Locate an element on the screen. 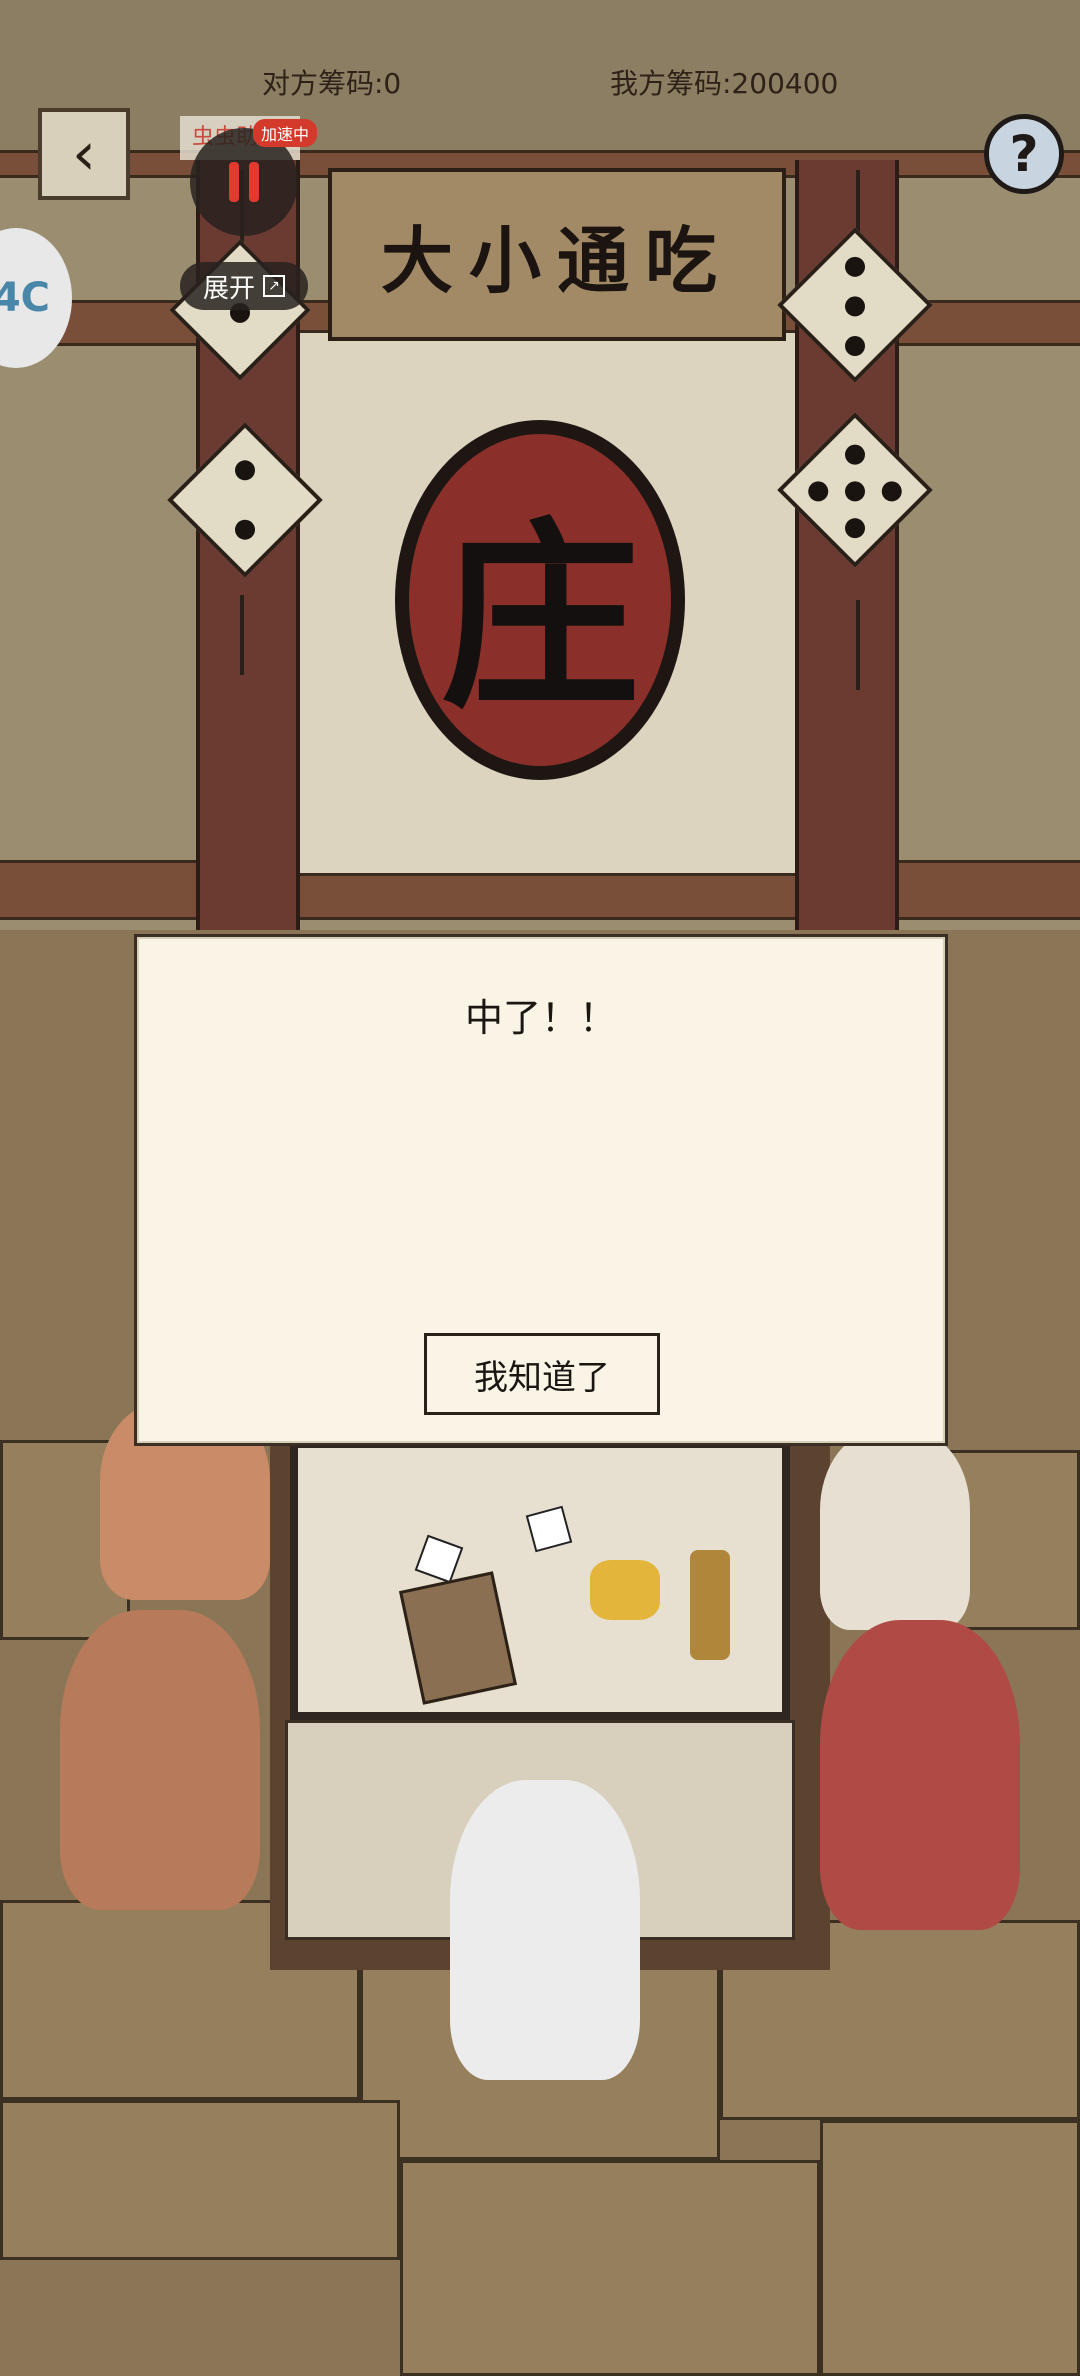 The height and width of the screenshot is (2376, 1080). character-lady is located at coordinates (920, 1775).